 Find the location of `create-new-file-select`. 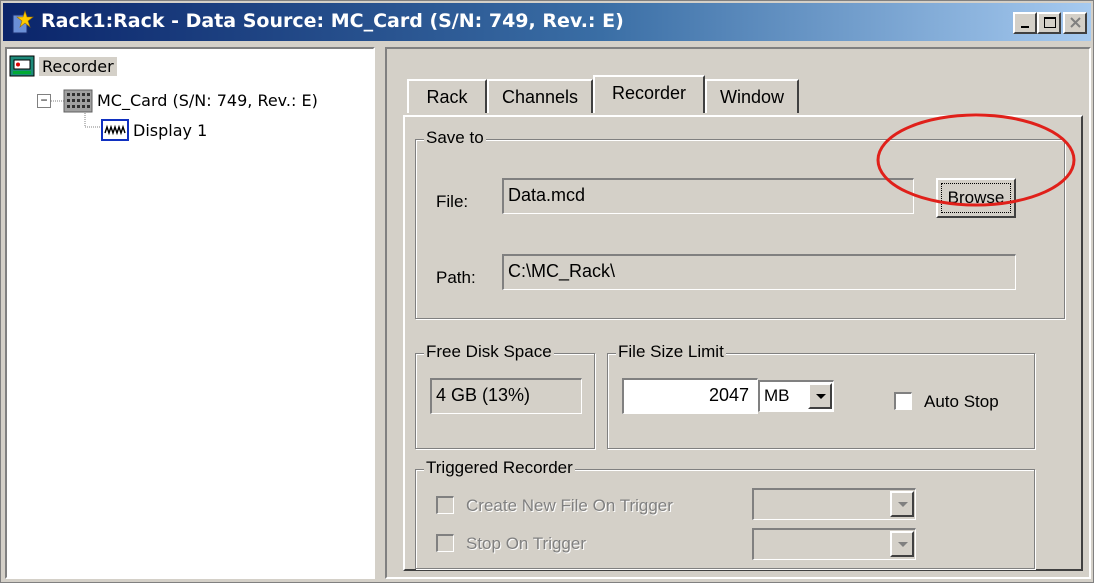

create-new-file-select is located at coordinates (834, 504).